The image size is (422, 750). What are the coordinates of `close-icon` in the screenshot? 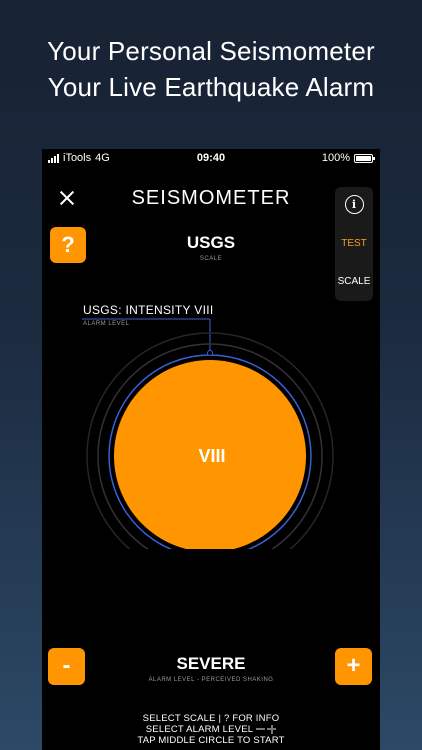 It's located at (67, 198).